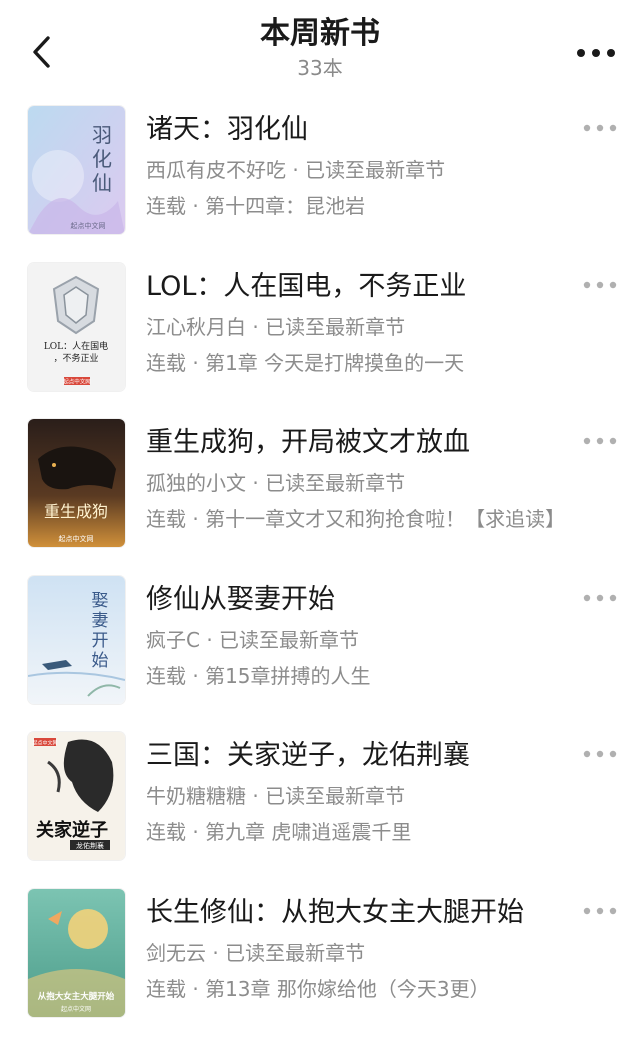  I want to click on book-cover: 重生成狗 起点中文网, so click(76, 483).